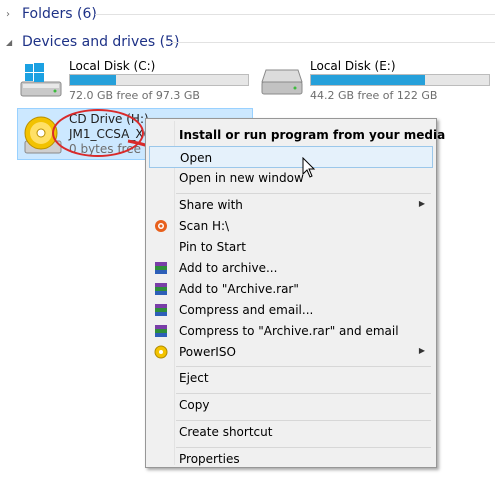 This screenshot has width=500, height=491. I want to click on menu-item-label: Scan H:\, so click(204, 226).